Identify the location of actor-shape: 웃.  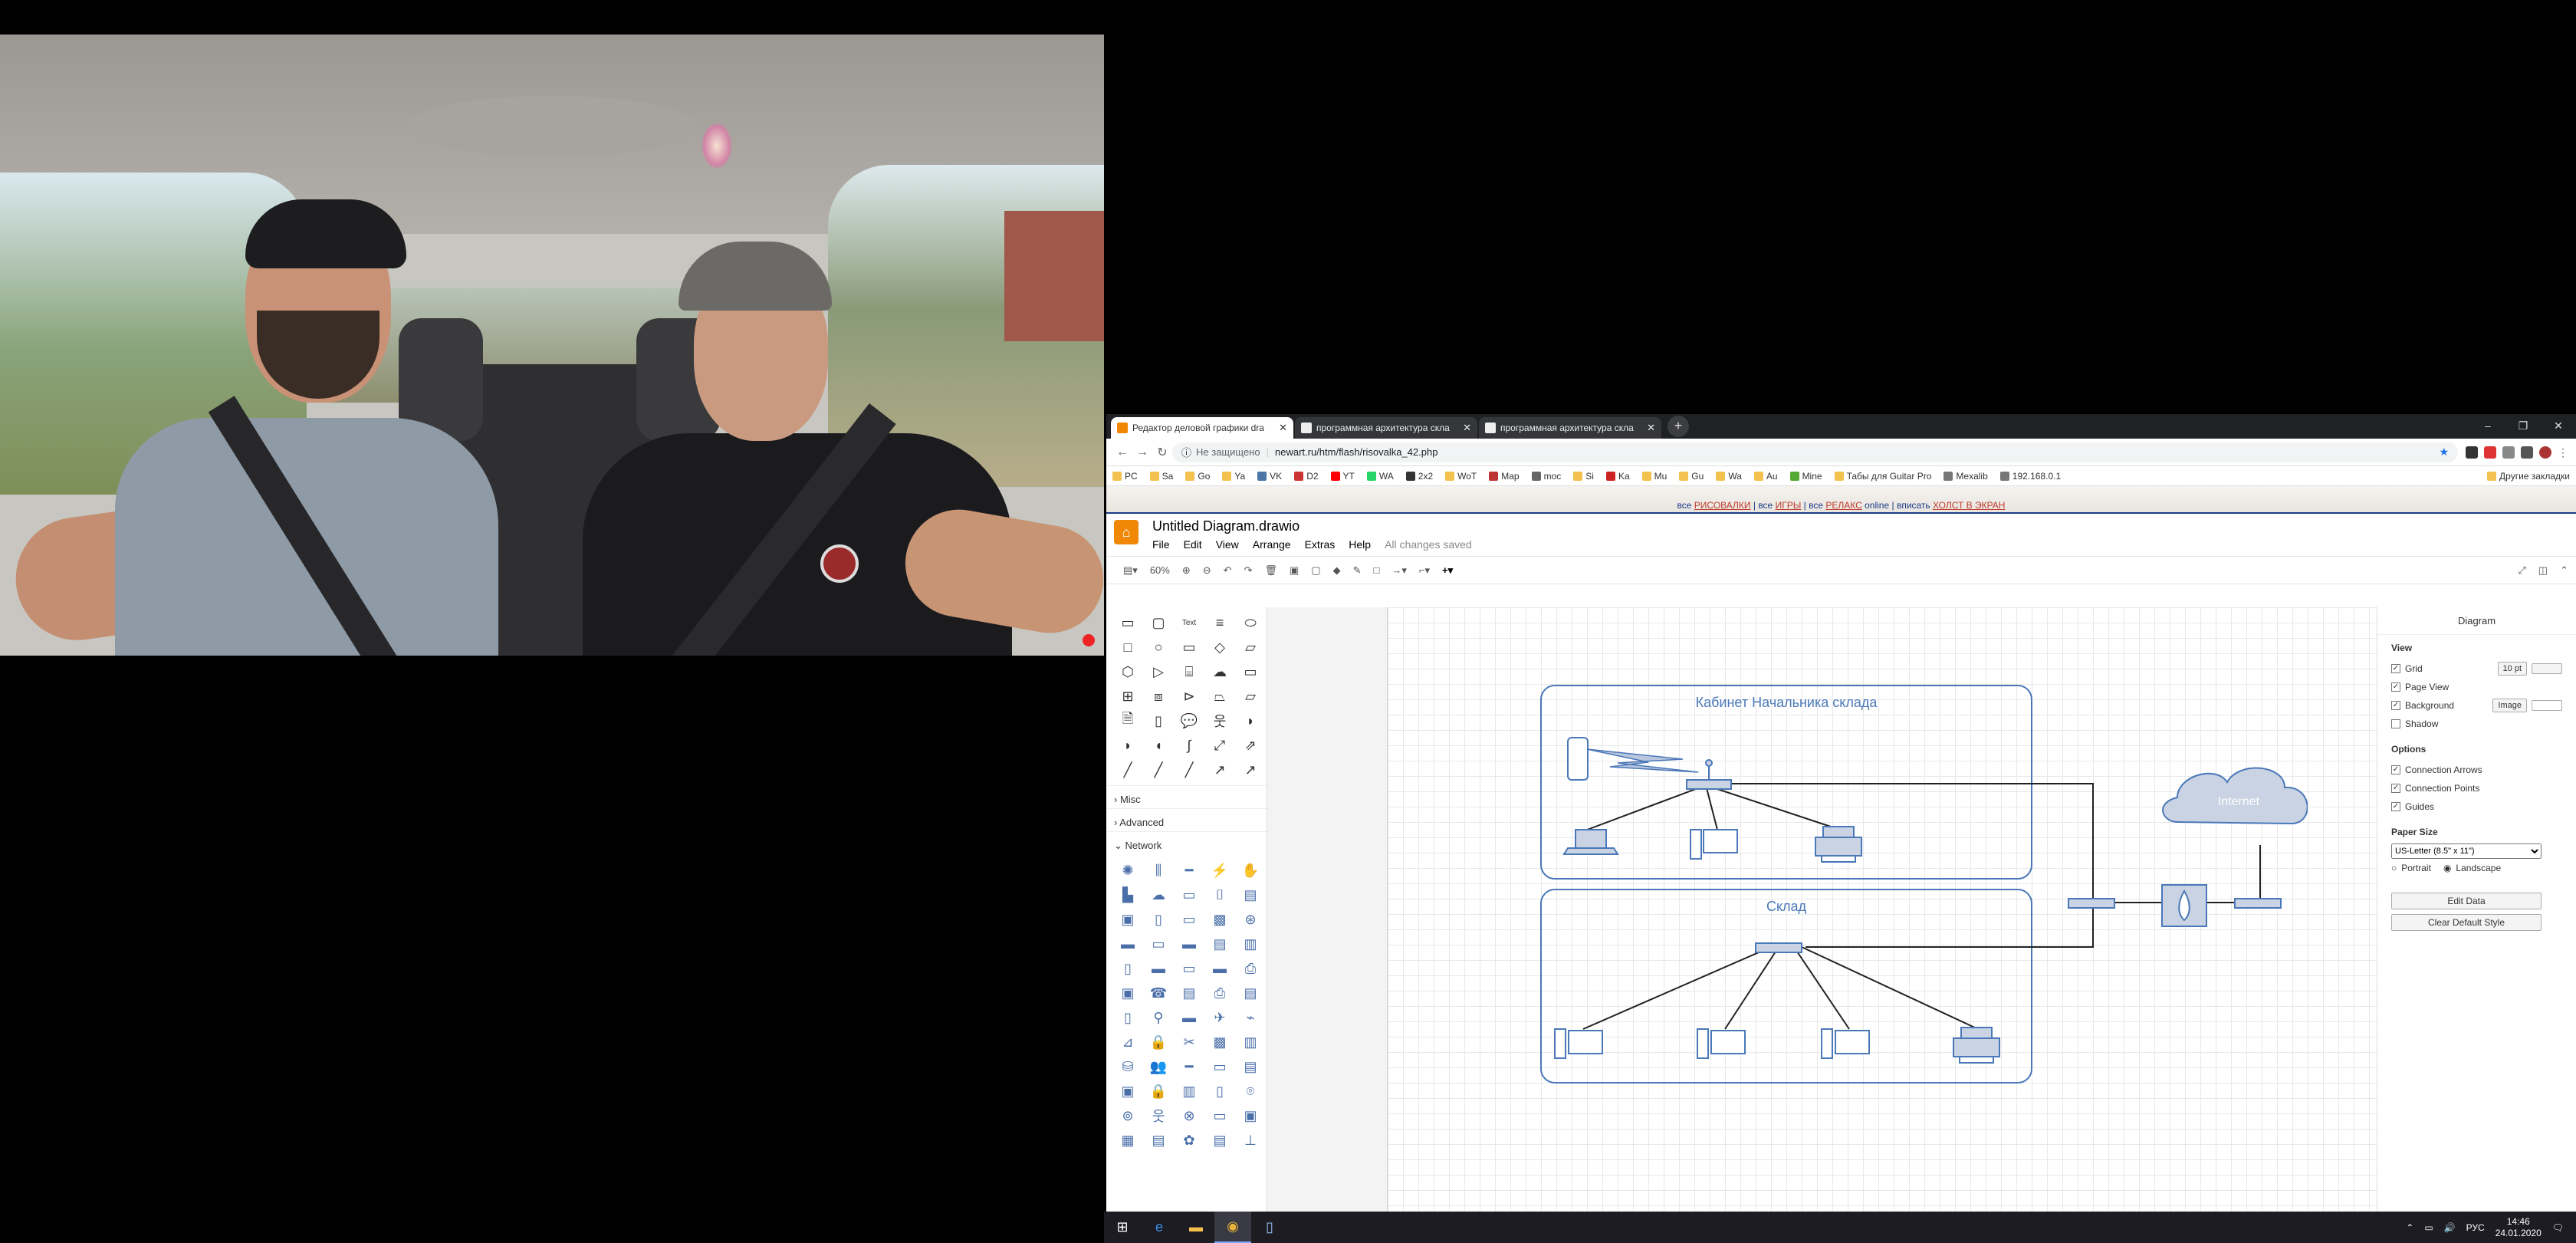
(1220, 721).